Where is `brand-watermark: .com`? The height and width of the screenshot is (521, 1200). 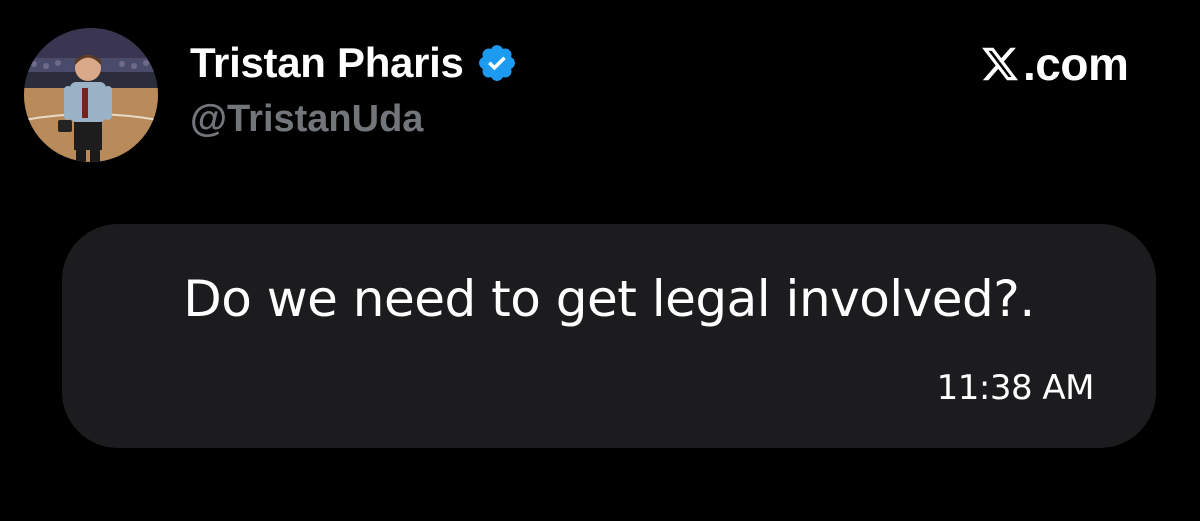 brand-watermark: .com is located at coordinates (1054, 64).